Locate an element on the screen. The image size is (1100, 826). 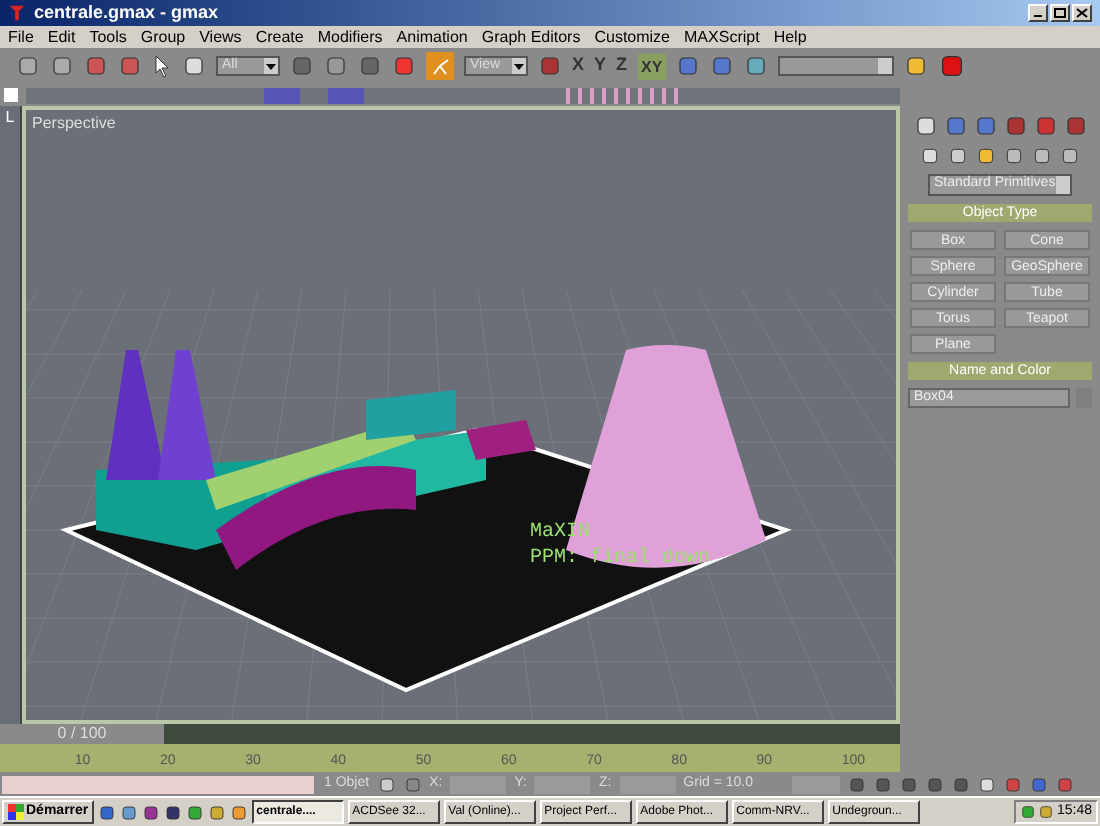
viewport-label: Perspective is located at coordinates (74, 124).